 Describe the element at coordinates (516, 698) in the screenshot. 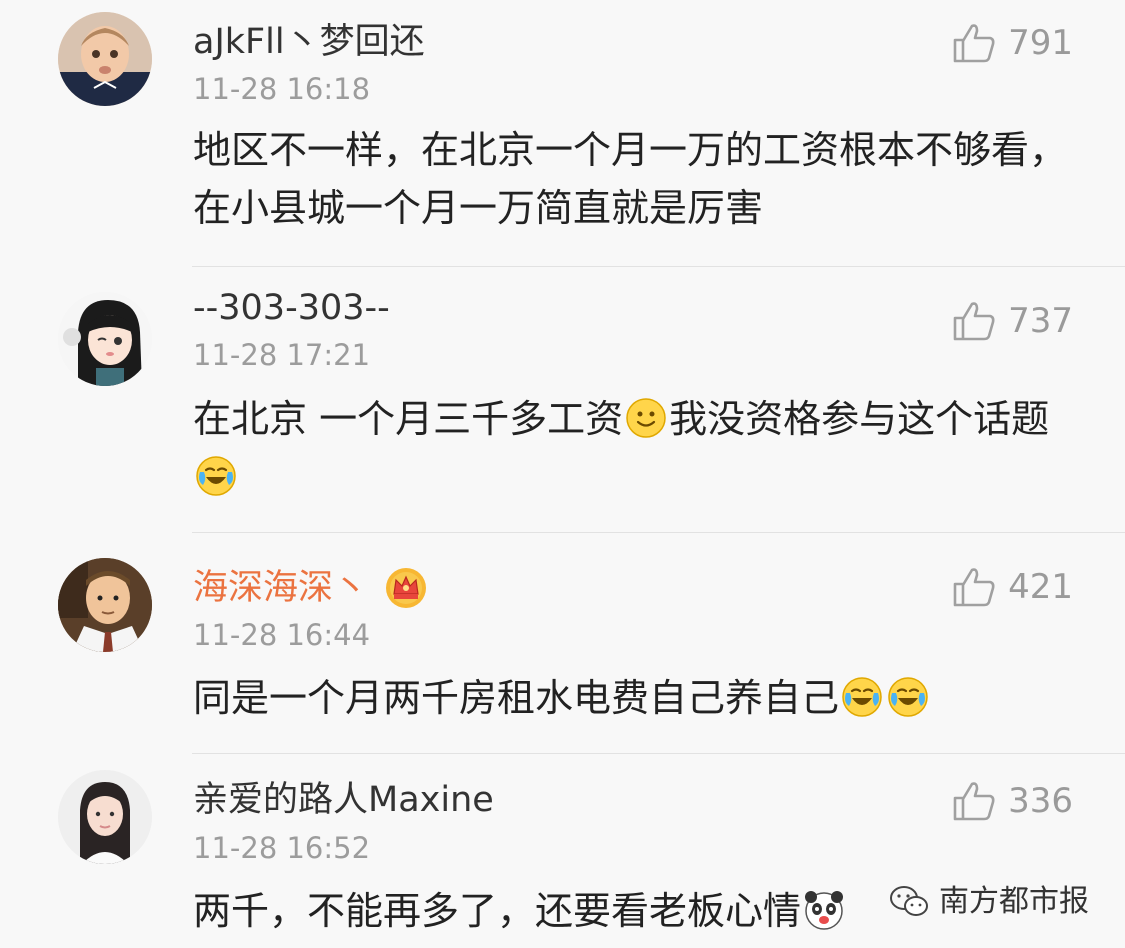

I see `comment-text-part: 同是一个月两千房租水电费自己养自己` at that location.